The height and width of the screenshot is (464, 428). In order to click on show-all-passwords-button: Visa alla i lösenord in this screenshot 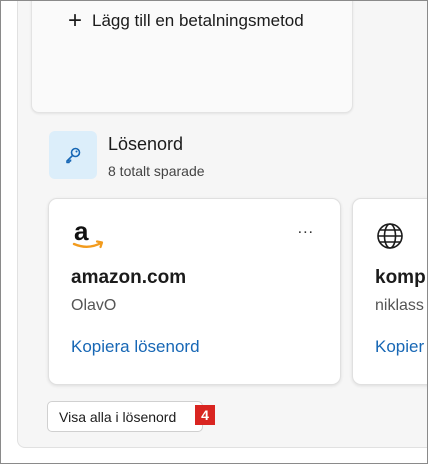, I will do `click(125, 416)`.